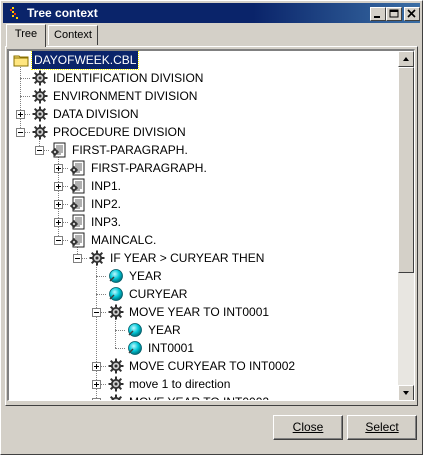 Image resolution: width=423 pixels, height=455 pixels. I want to click on vertical-scrollbar, so click(406, 225).